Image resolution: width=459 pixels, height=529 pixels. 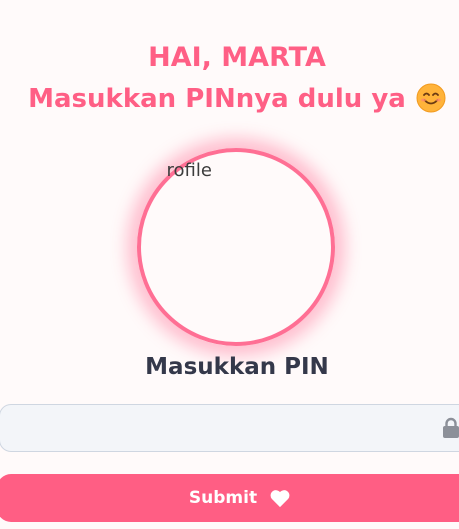 I want to click on pin-heading: Masukkan PIN, so click(x=237, y=367).